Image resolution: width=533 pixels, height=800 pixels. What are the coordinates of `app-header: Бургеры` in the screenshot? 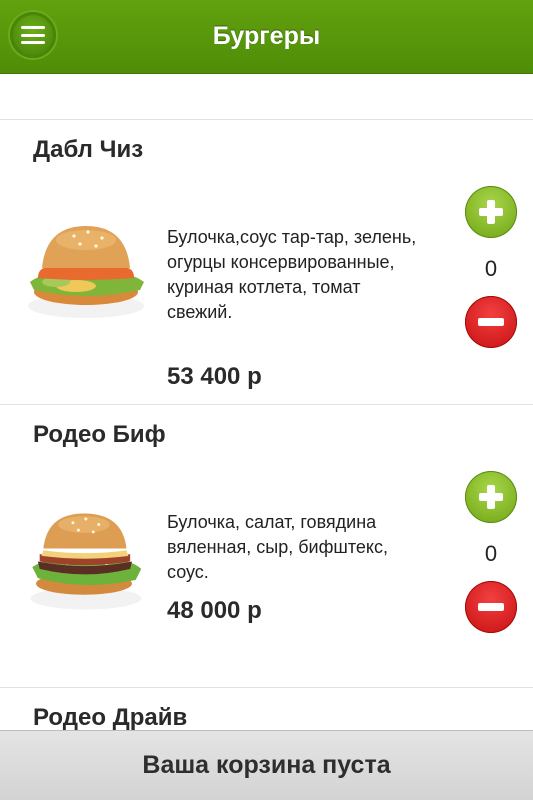 It's located at (266, 37).